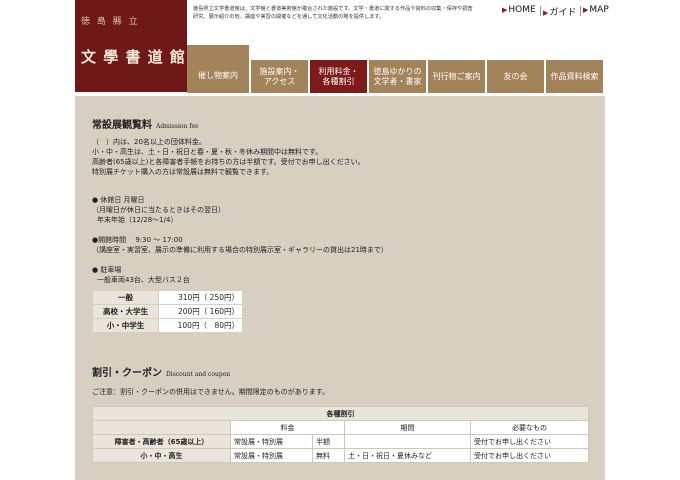 Image resolution: width=680 pixels, height=480 pixels. What do you see at coordinates (519, 10) in the screenshot?
I see `home-link: ▶HOME` at bounding box center [519, 10].